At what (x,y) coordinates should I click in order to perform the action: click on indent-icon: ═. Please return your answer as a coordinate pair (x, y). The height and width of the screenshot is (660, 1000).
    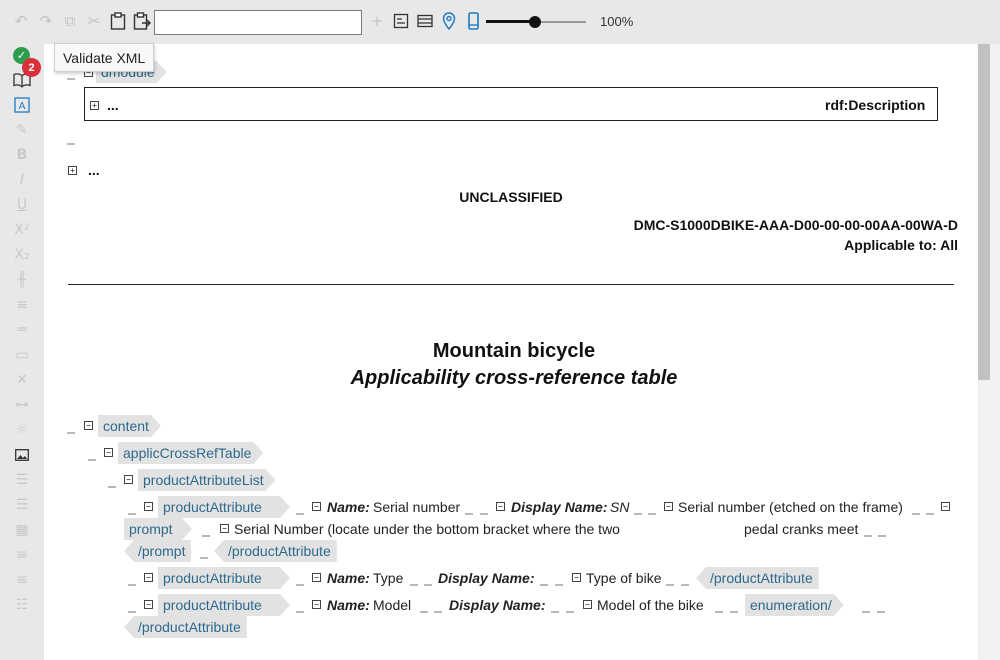
    Looking at the image, I should click on (22, 330).